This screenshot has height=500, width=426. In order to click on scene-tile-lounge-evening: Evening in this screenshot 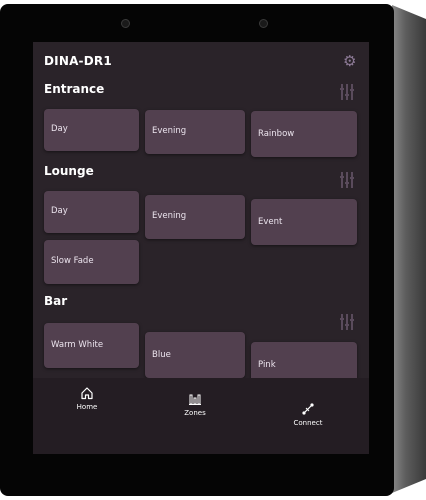, I will do `click(195, 217)`.